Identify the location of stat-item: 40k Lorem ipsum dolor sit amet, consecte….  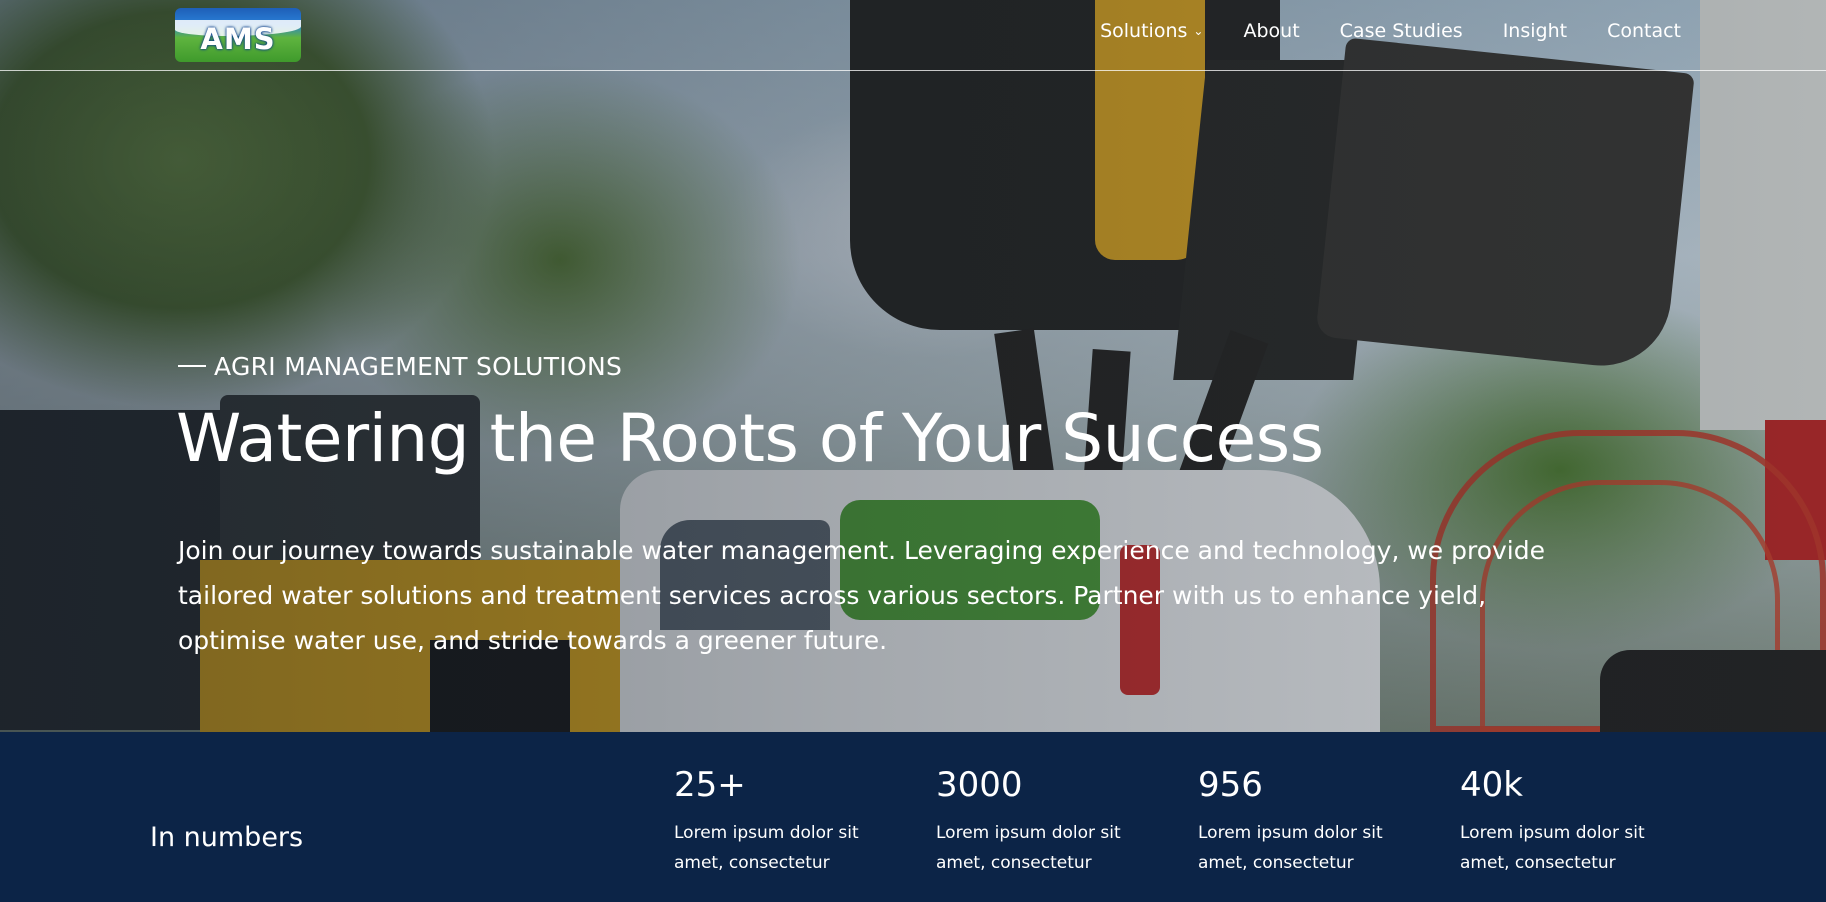
(1575, 820).